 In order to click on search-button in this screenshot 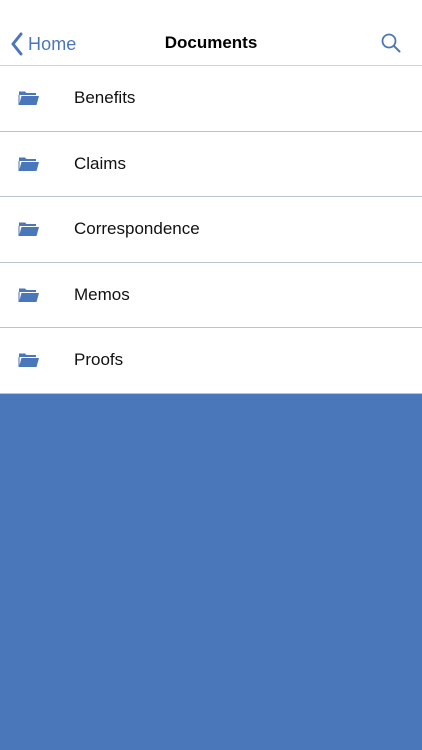, I will do `click(391, 43)`.